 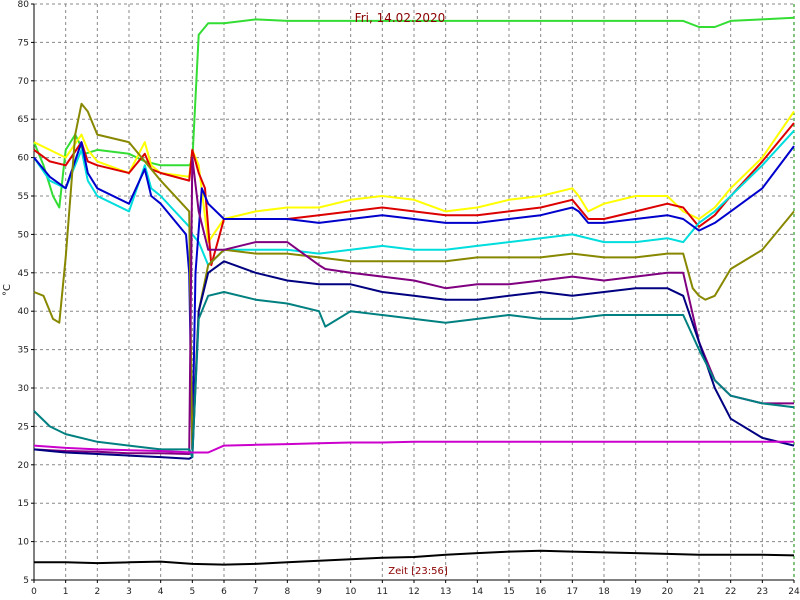 I want to click on x-tick-label: 19, so click(x=636, y=592).